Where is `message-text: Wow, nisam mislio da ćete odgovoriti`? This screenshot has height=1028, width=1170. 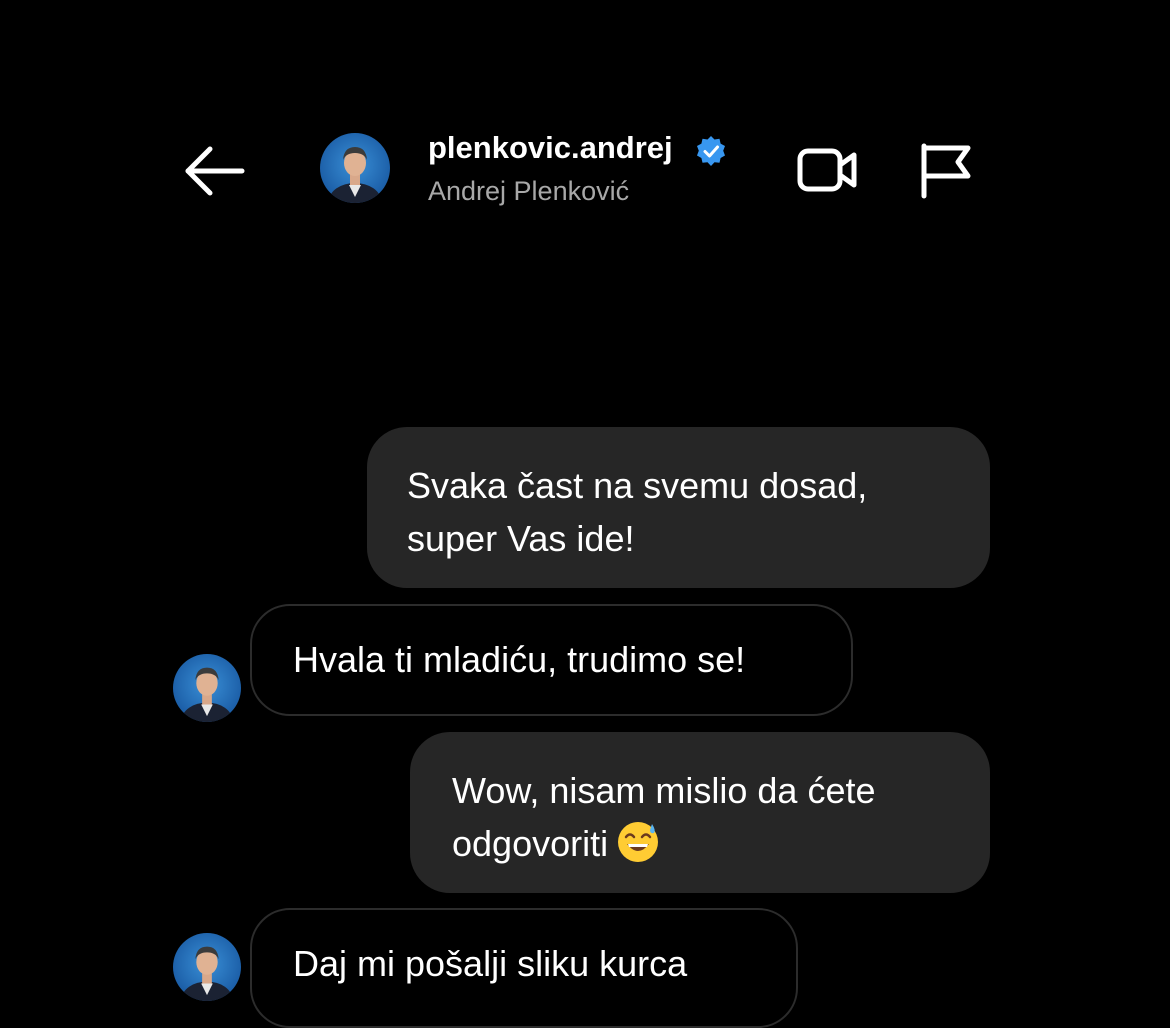 message-text: Wow, nisam mislio da ćete odgovoriti is located at coordinates (664, 817).